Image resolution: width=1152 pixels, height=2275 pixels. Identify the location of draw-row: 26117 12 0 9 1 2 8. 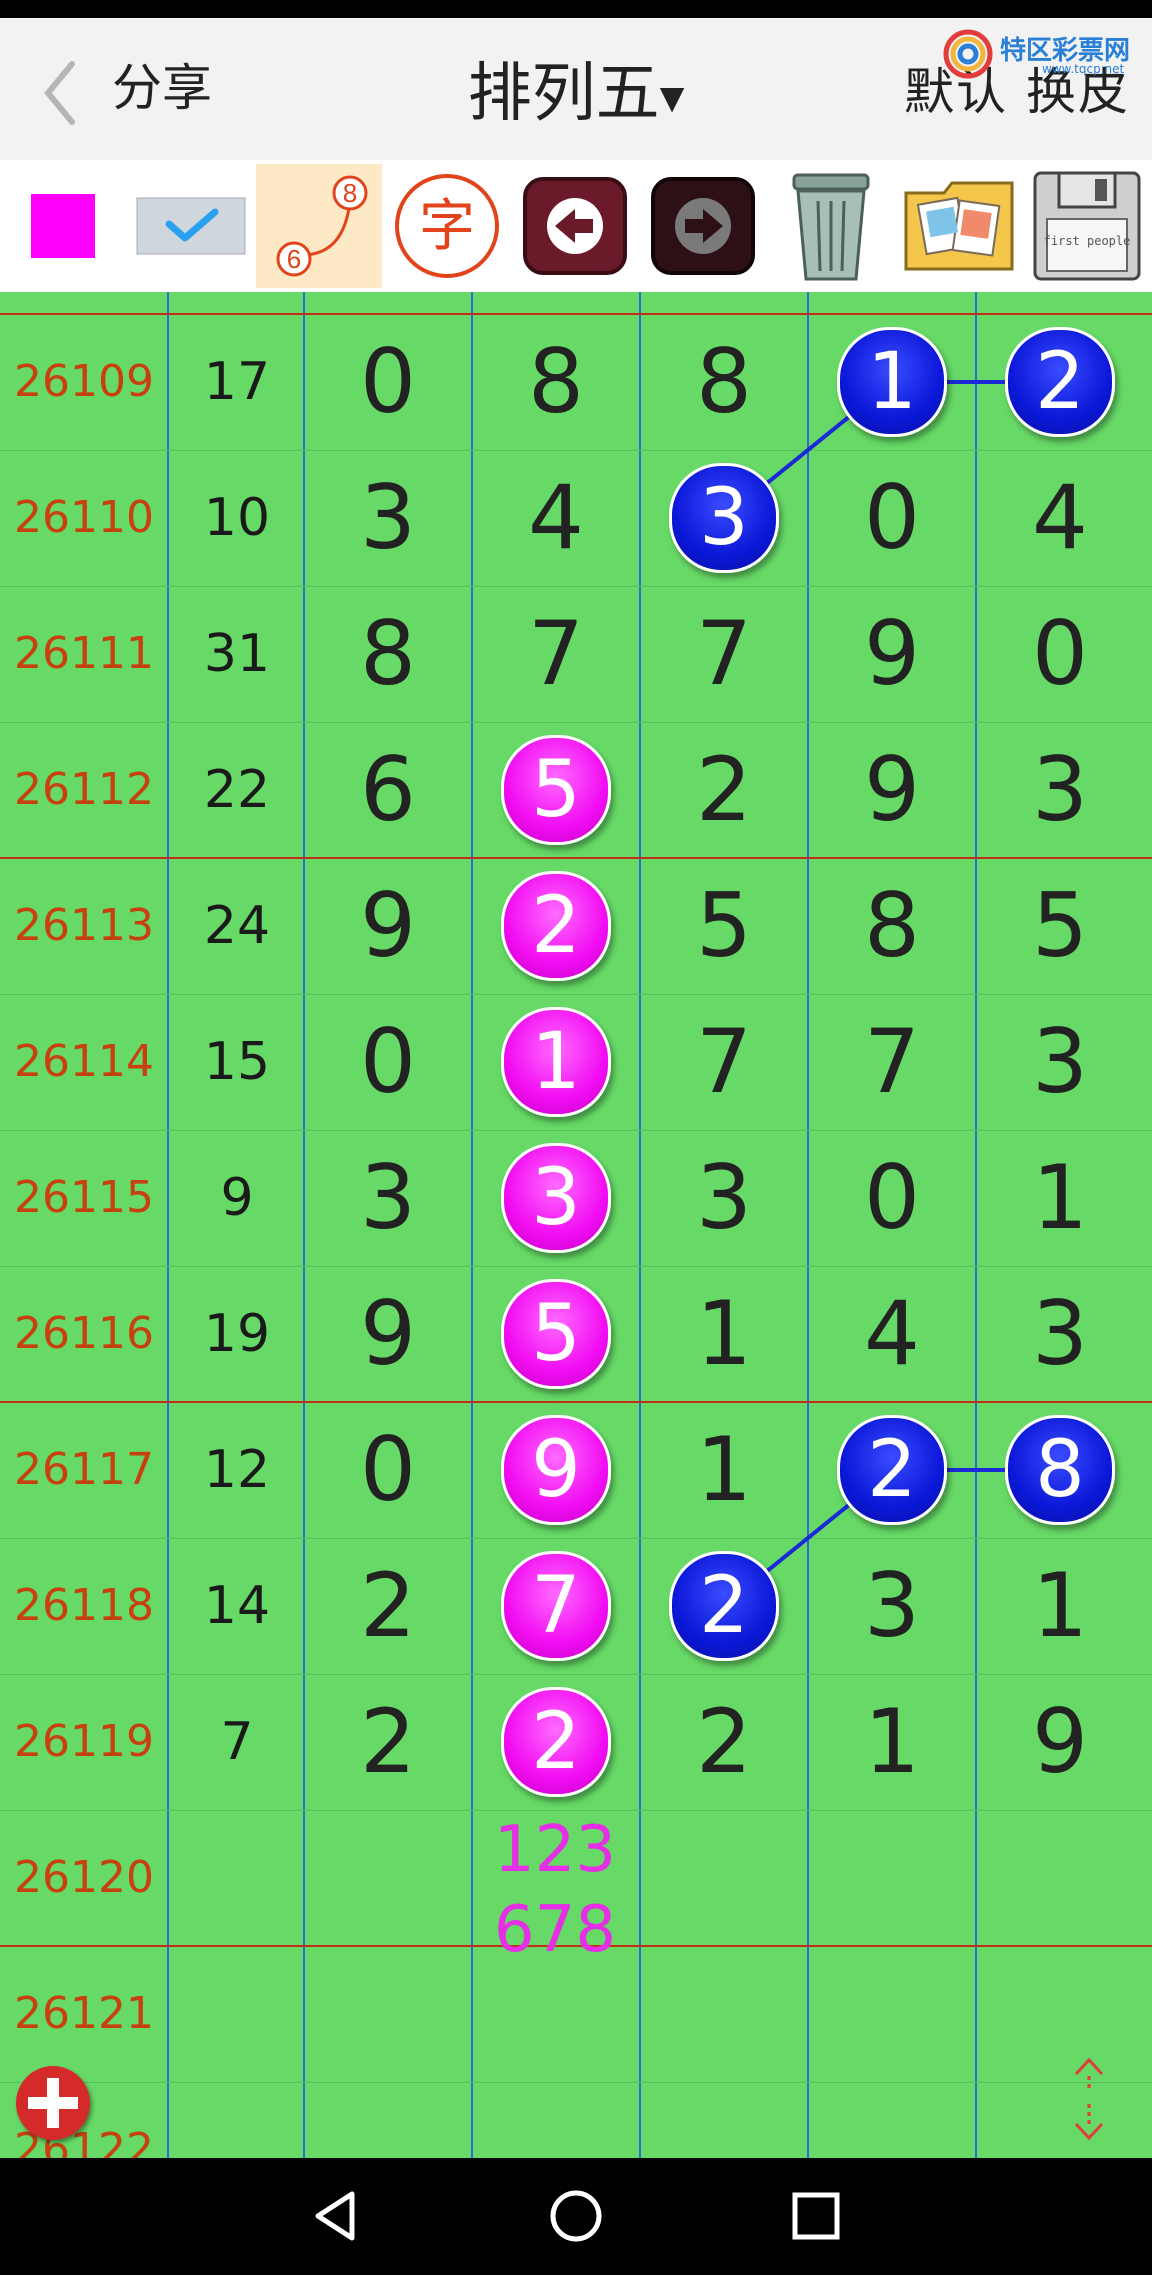
(576, 1470).